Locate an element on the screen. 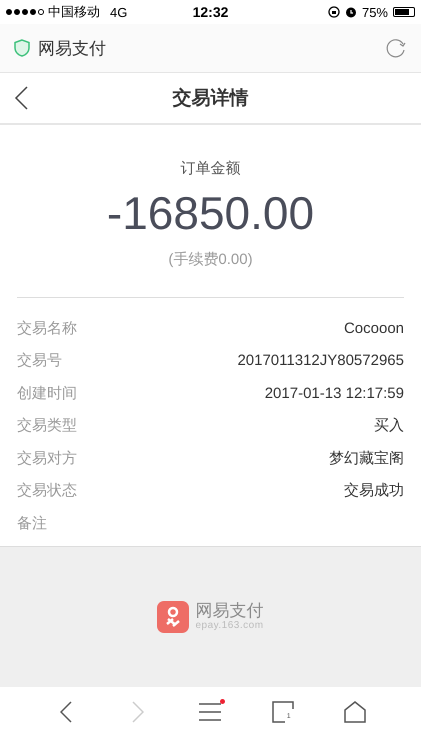 This screenshot has width=421, height=750. alarm-icon is located at coordinates (350, 12).